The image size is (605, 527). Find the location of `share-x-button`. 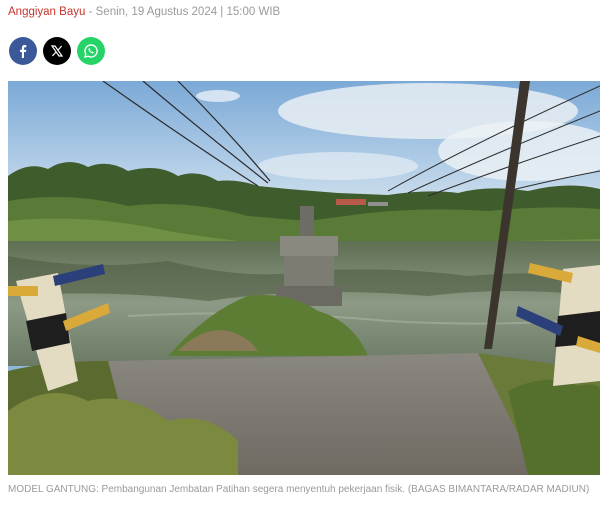

share-x-button is located at coordinates (57, 51).